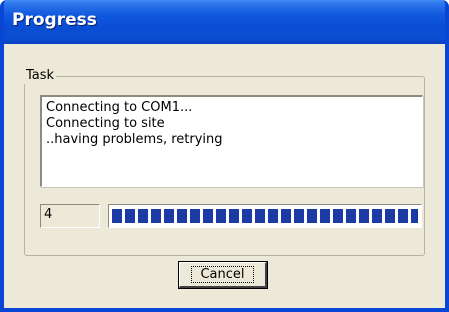  I want to click on progress-bar, so click(265, 216).